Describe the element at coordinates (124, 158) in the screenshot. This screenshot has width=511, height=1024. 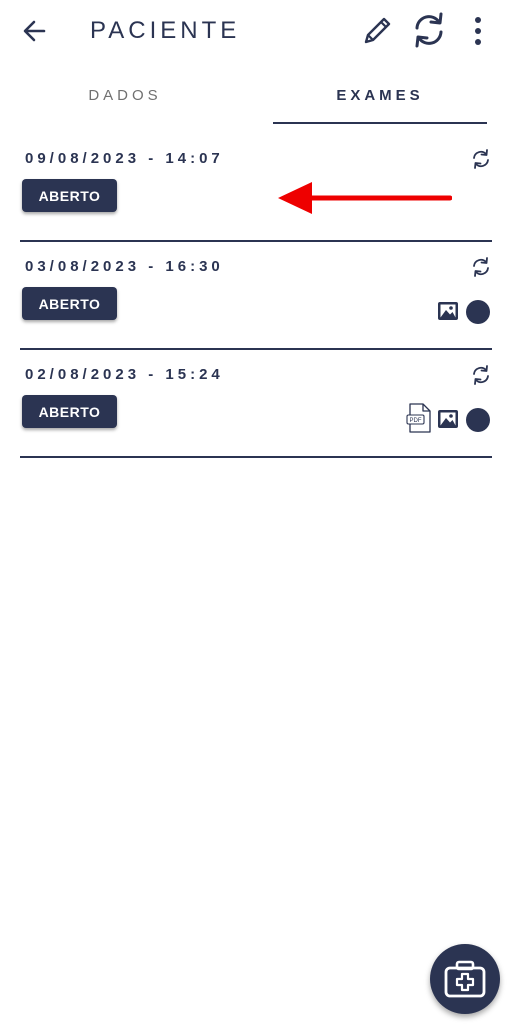
I see `exam-date: 09/08/2023 - 14:07` at that location.